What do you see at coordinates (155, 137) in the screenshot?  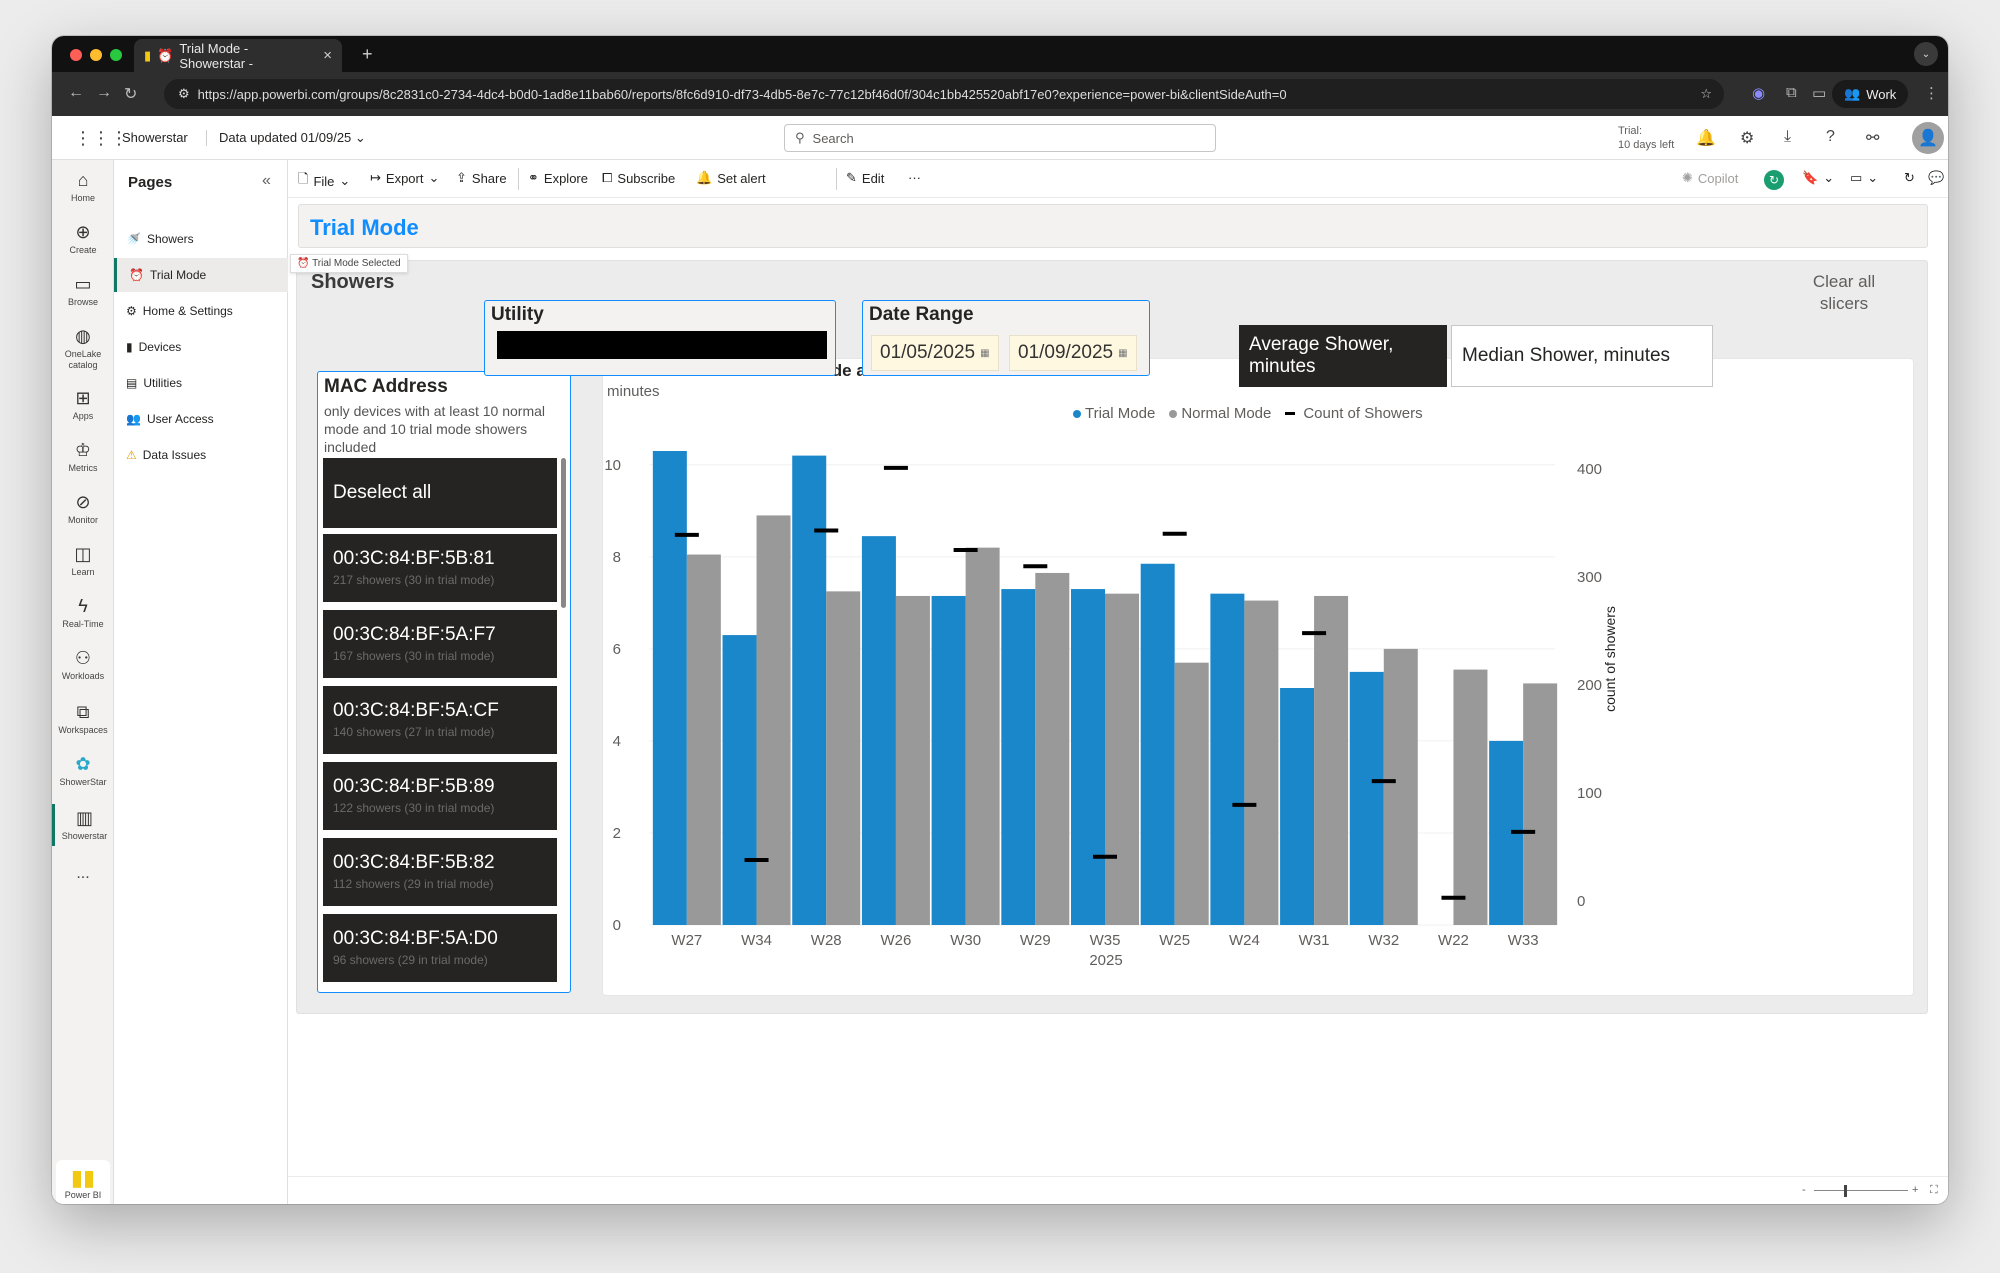 I see `workspace-name: Showerstar` at bounding box center [155, 137].